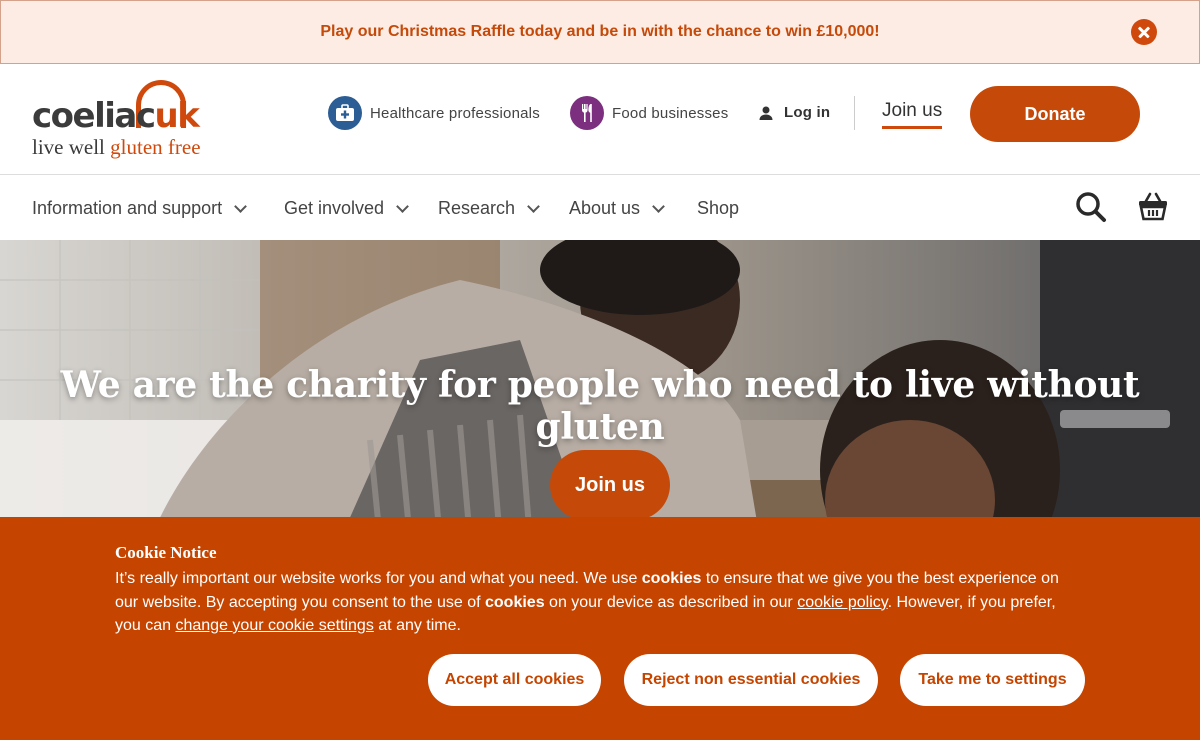  What do you see at coordinates (751, 680) in the screenshot?
I see `reject-cookies-button: Reject non essential cookies` at bounding box center [751, 680].